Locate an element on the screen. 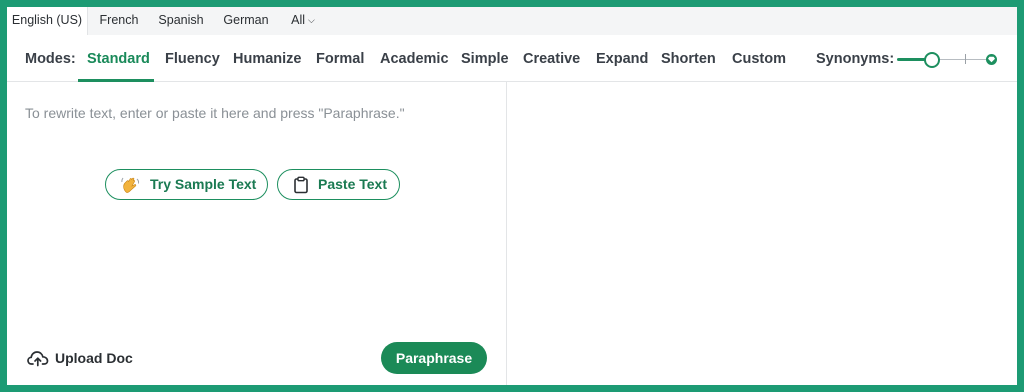 The image size is (1024, 392). slider-track is located at coordinates (962, 59).